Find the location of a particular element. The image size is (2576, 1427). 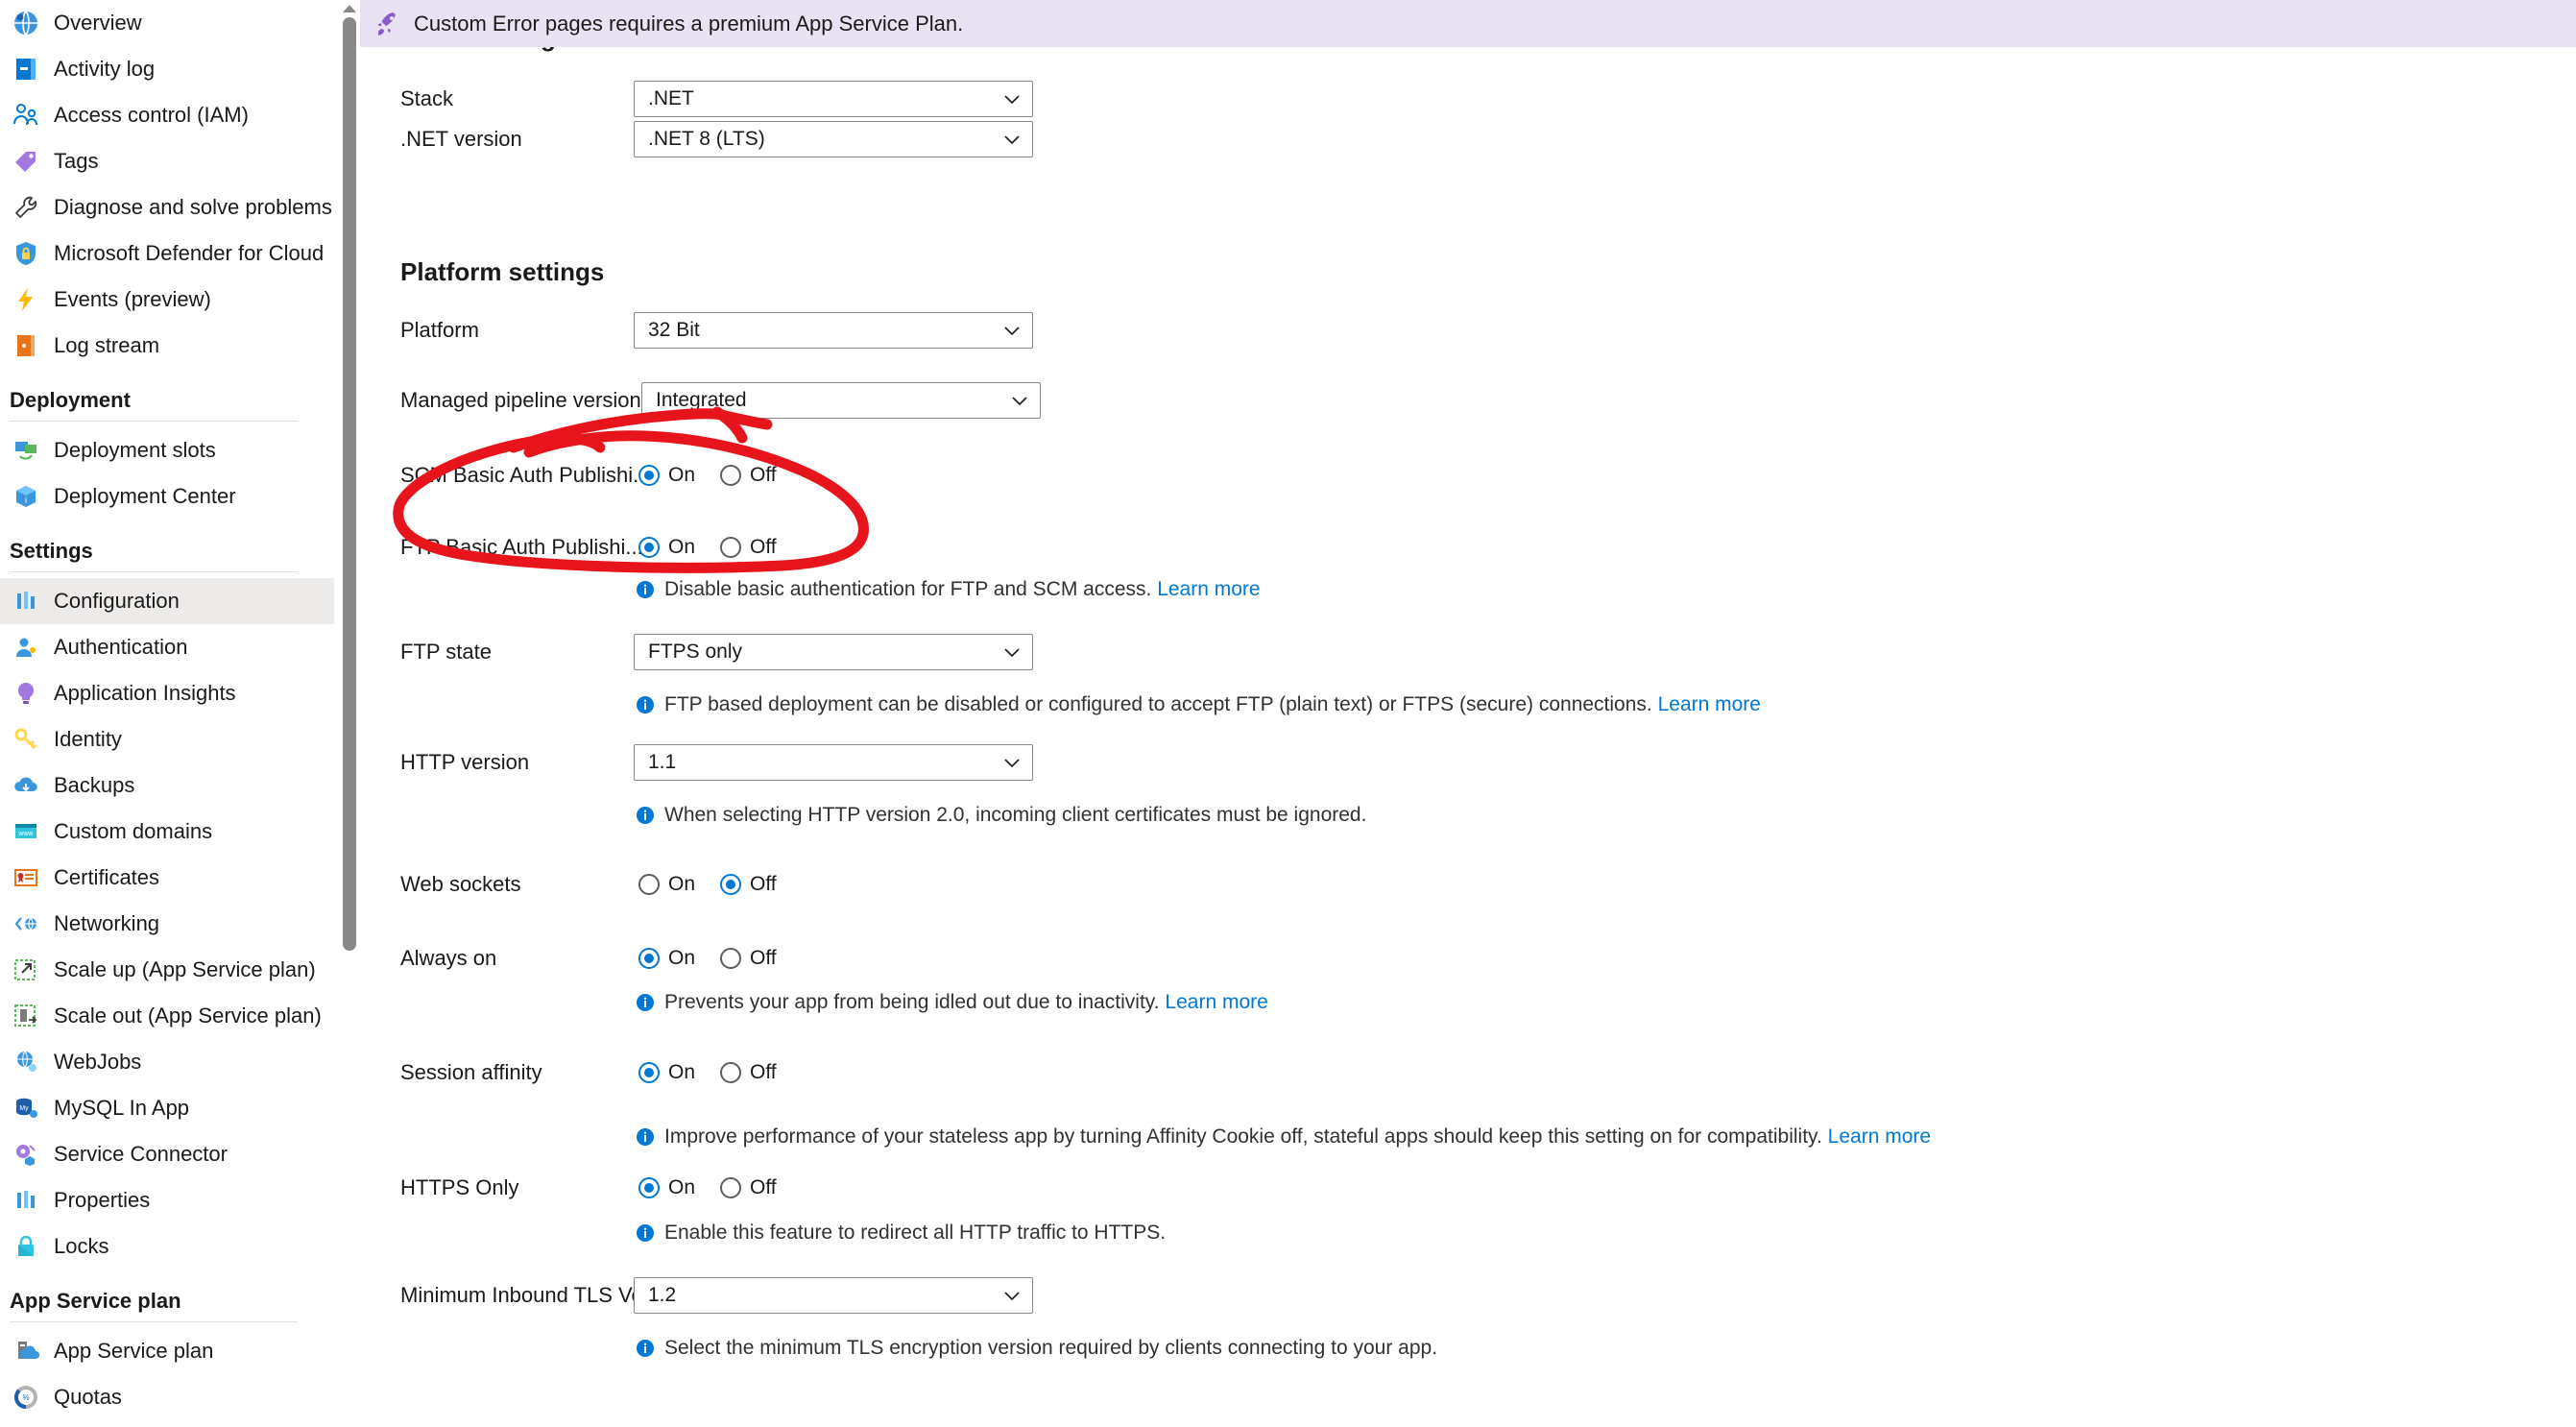

sidebar-item-log-stream: Log stream is located at coordinates (167, 346).